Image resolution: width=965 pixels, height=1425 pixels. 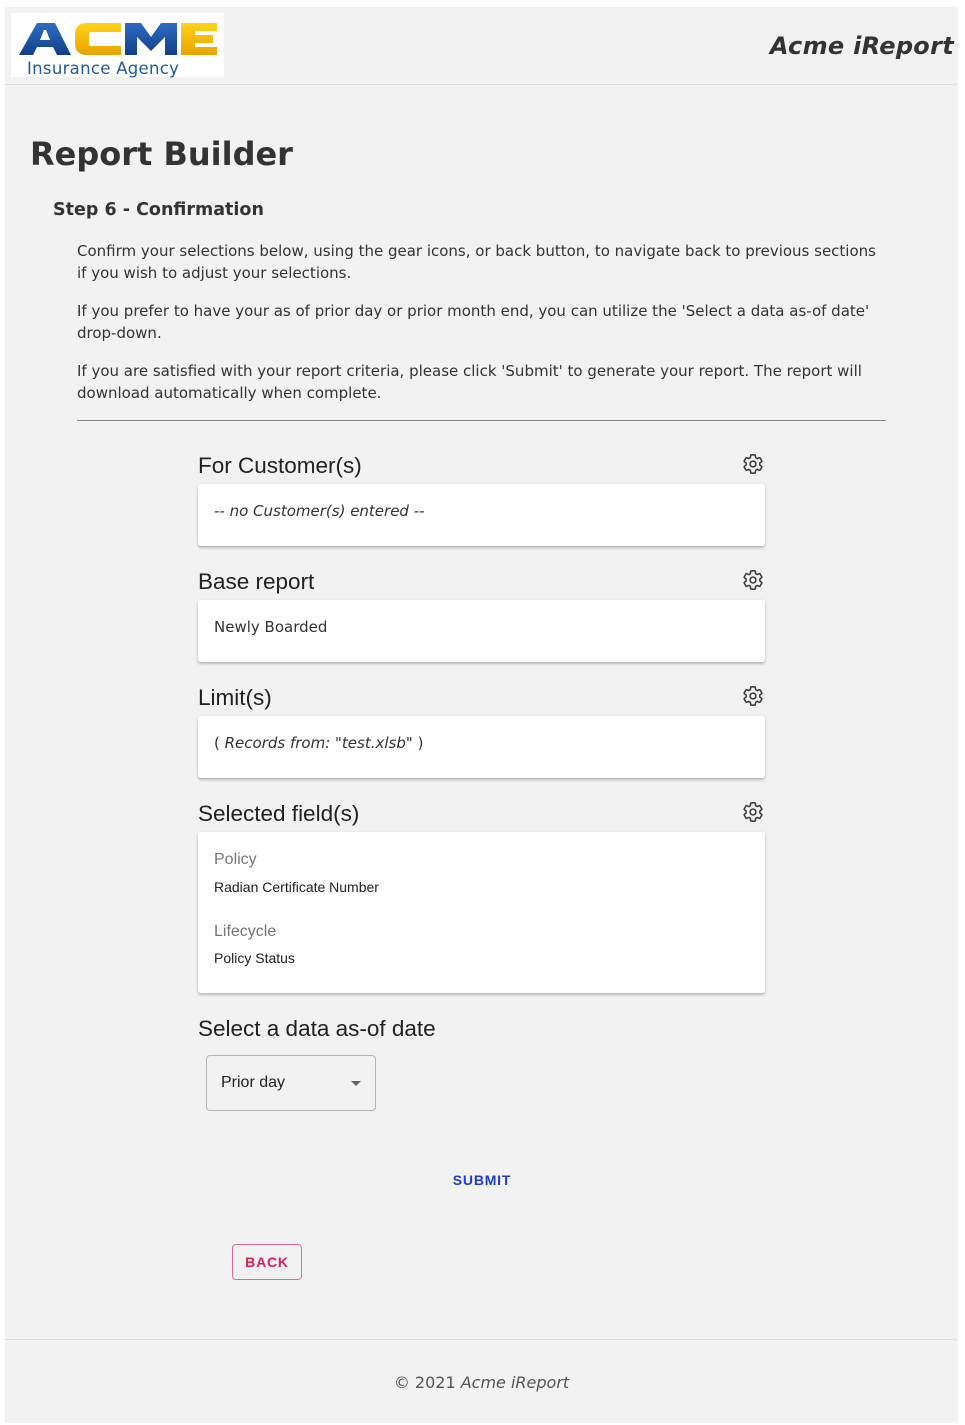 What do you see at coordinates (280, 465) in the screenshot?
I see `section-title-customers: For Customer(s)` at bounding box center [280, 465].